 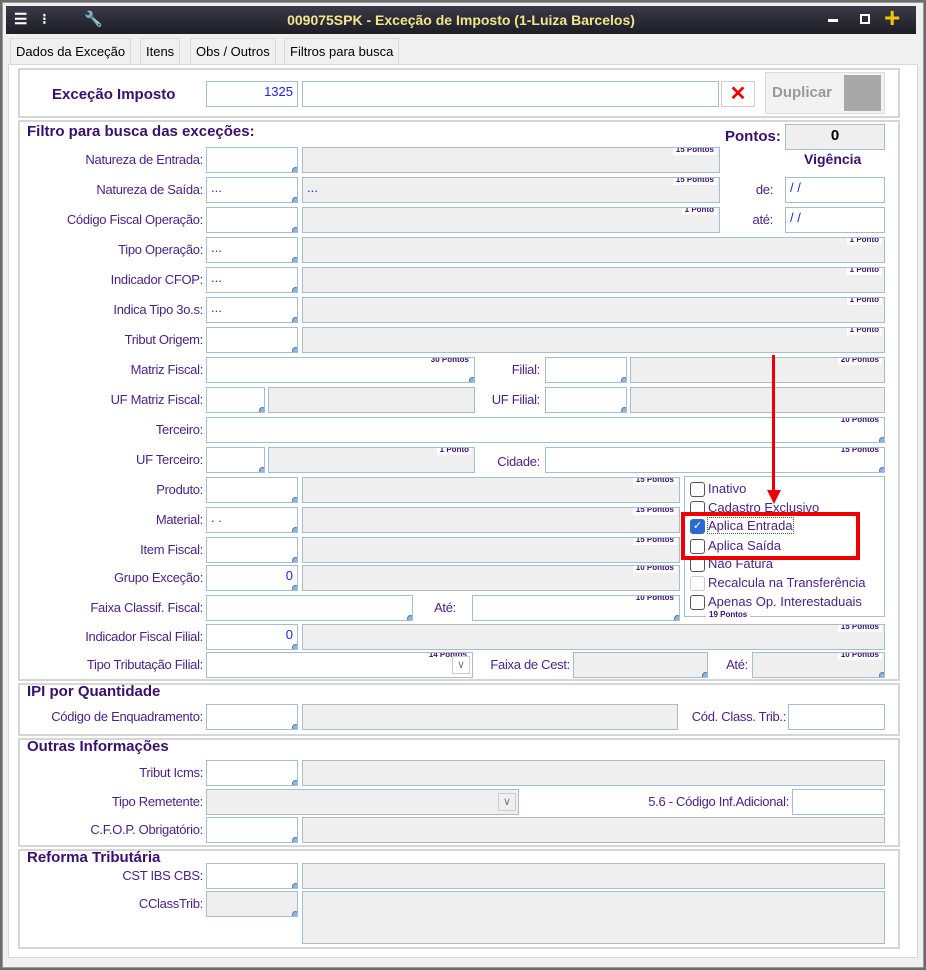 What do you see at coordinates (252, 550) in the screenshot?
I see `itemFiscal-code-input` at bounding box center [252, 550].